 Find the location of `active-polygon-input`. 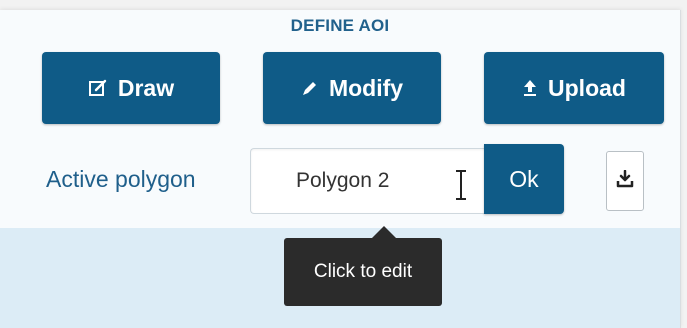

active-polygon-input is located at coordinates (369, 181).